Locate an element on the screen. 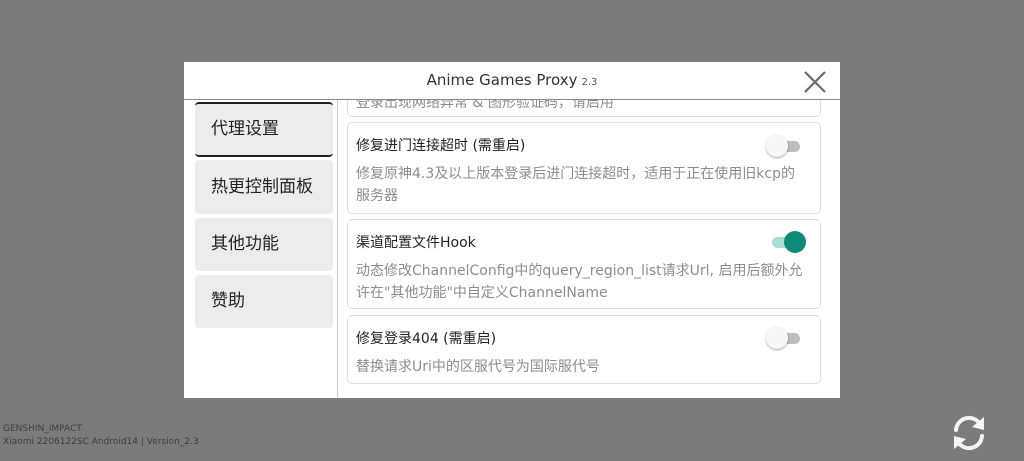 This screenshot has height=461, width=1024. dialog-title: Anime Games Proxy 2.3 is located at coordinates (512, 80).